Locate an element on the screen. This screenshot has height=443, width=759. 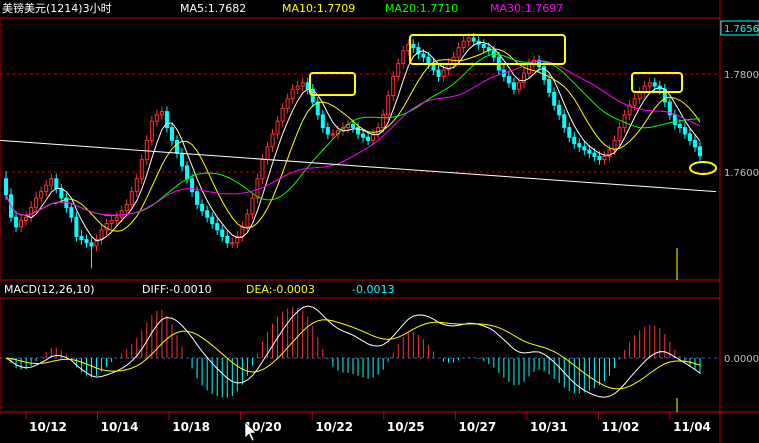
ytick-1-7600: 1.7600 is located at coordinates (741, 173).